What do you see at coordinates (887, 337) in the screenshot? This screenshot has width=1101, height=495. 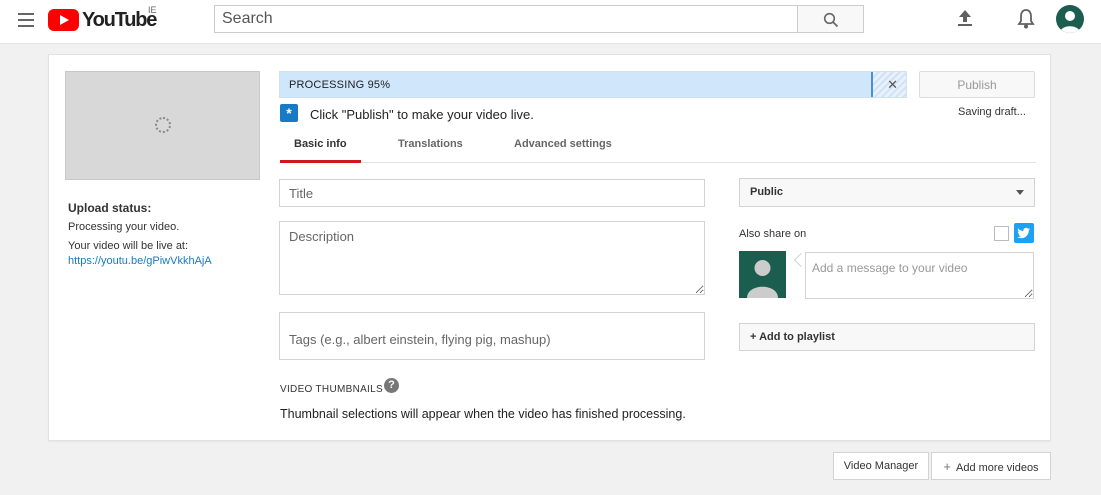 I see `add-to-playlist-button: + Add to playlist` at bounding box center [887, 337].